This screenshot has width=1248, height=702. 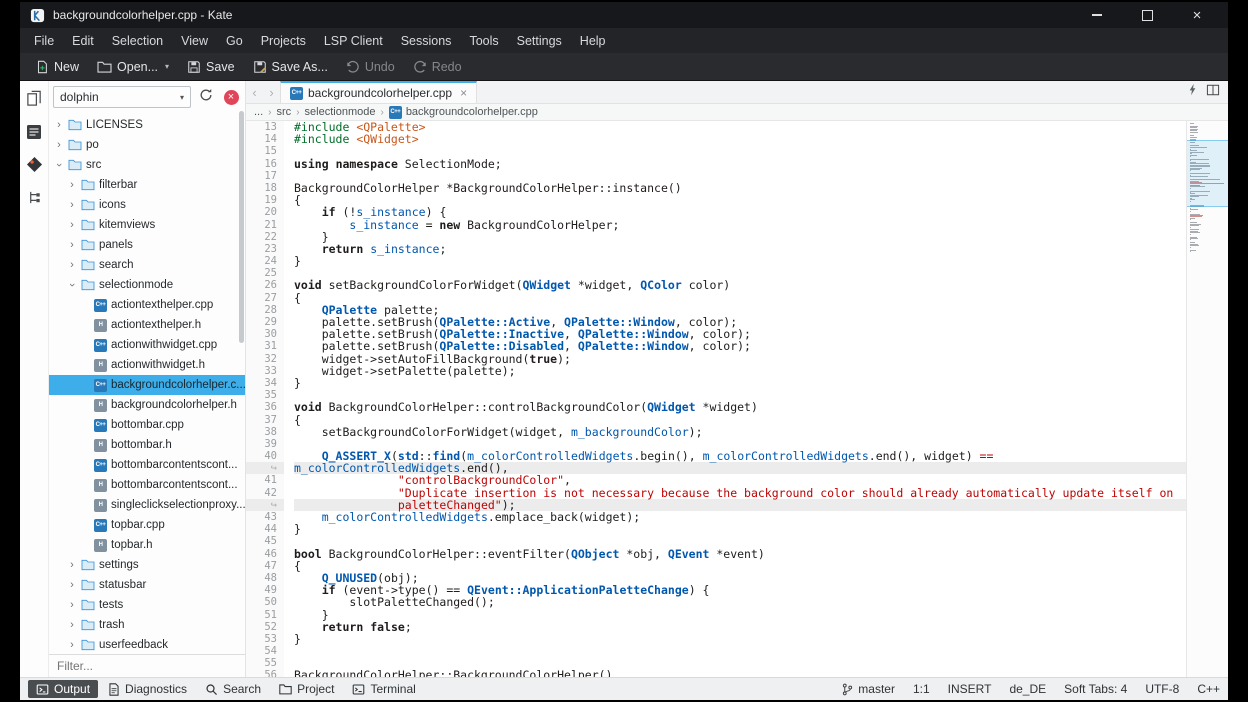 I want to click on new-button: New, so click(x=57, y=67).